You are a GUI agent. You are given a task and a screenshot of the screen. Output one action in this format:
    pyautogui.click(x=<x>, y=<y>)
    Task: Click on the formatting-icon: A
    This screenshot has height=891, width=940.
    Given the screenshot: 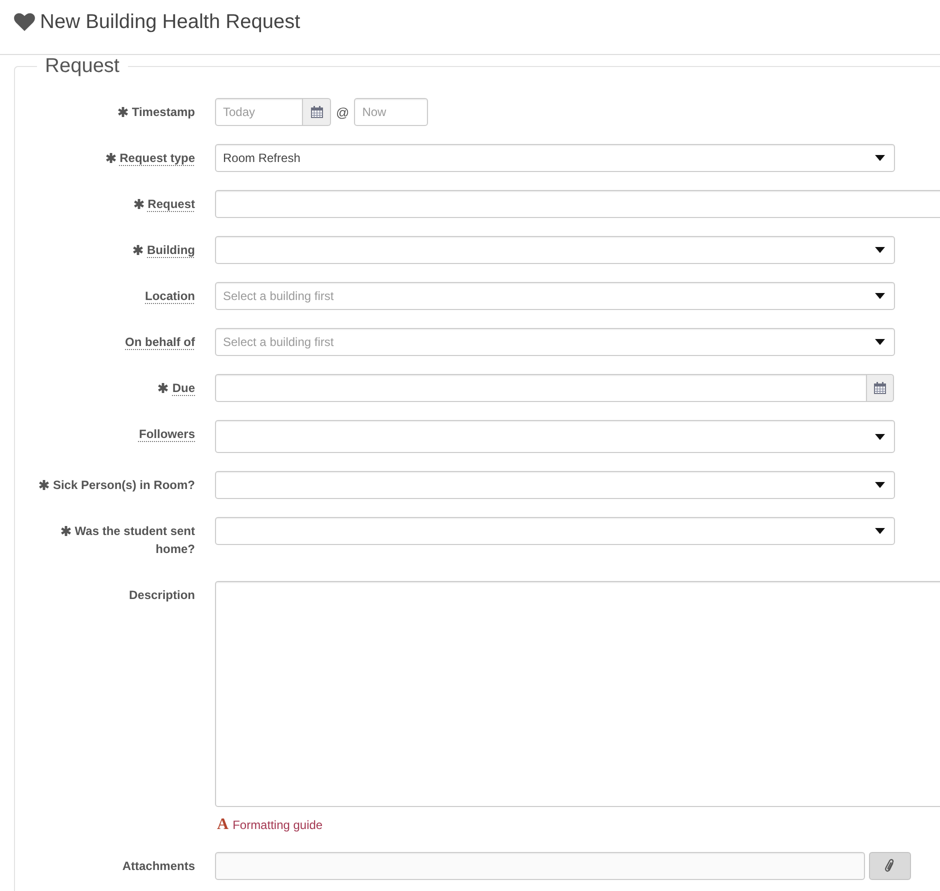 What is the action you would take?
    pyautogui.click(x=223, y=825)
    